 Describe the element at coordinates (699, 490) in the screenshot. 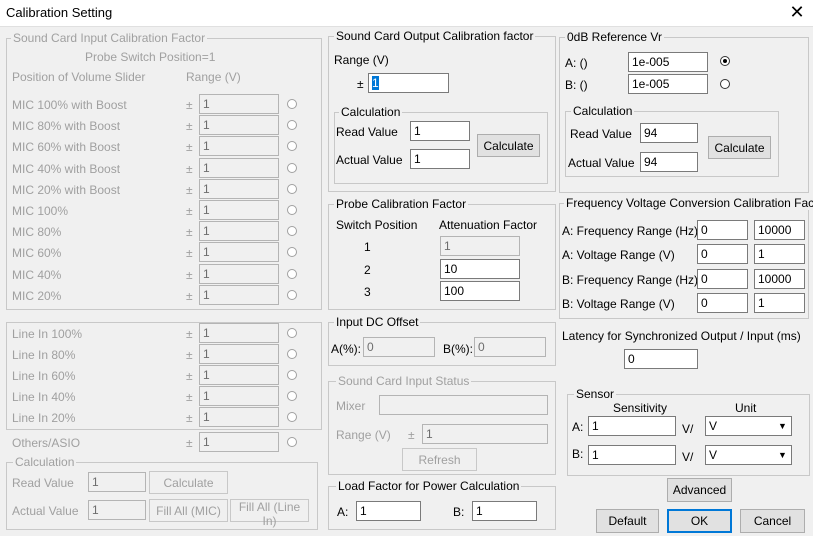

I see `advanced-button: Advanced` at that location.